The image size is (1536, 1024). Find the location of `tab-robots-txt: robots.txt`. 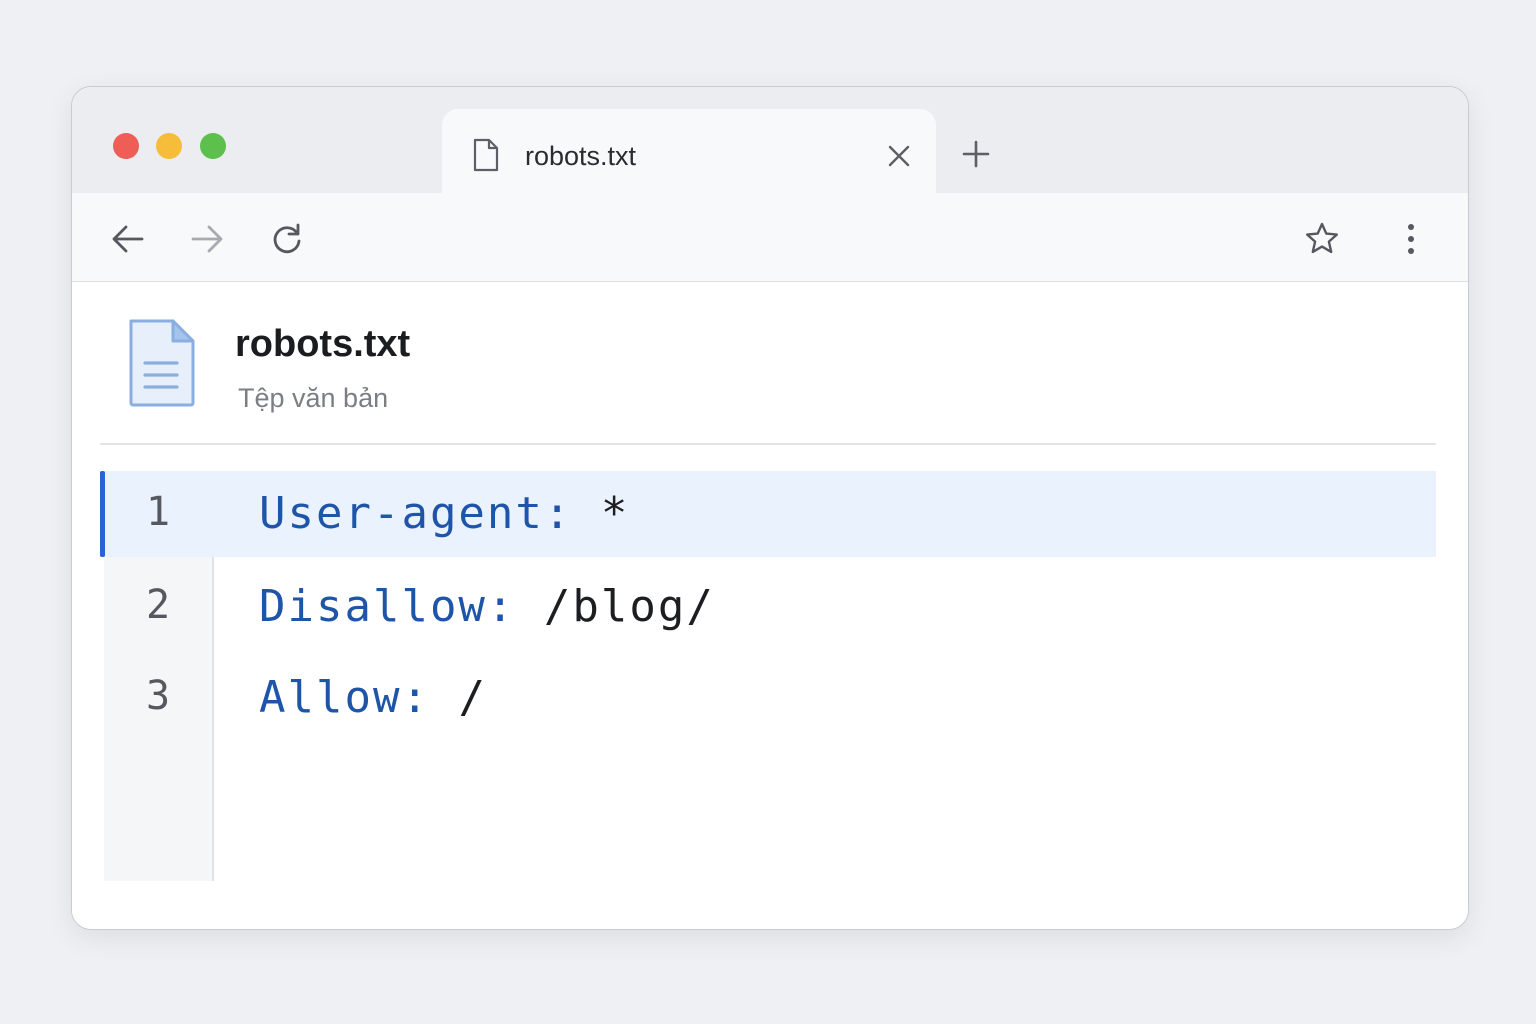

tab-robots-txt: robots.txt is located at coordinates (689, 151).